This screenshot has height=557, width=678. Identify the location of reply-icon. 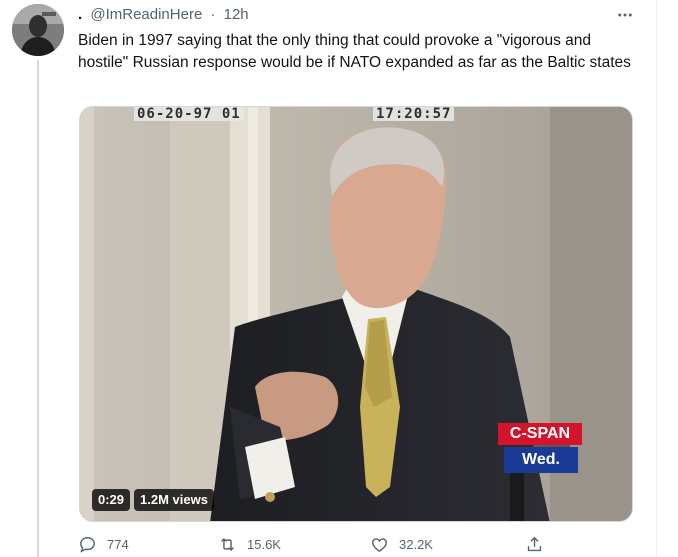
(87, 544).